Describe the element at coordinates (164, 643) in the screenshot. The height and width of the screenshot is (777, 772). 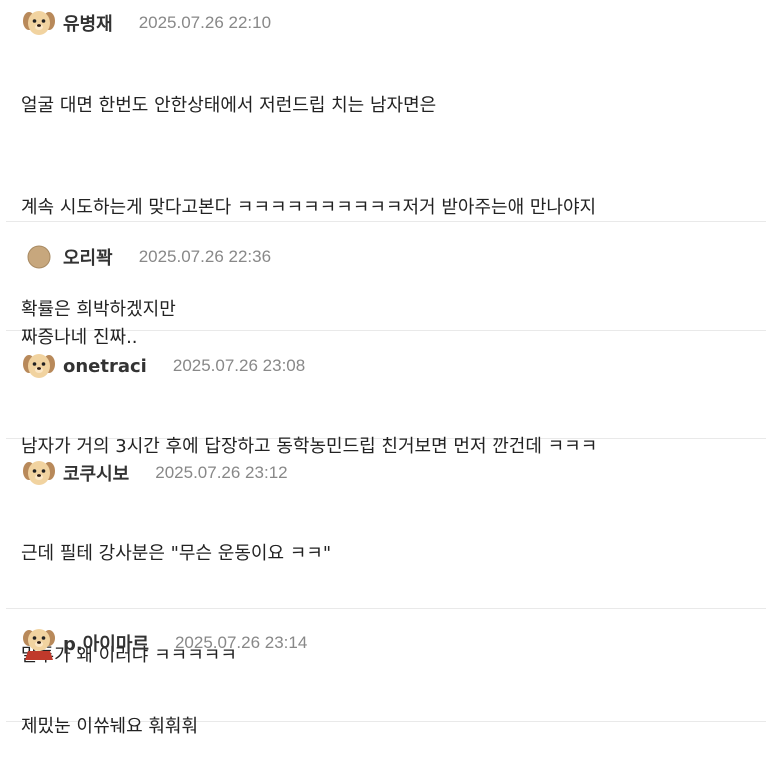
I see `comment-header: p.아이마르 2025.07.26 23:14` at that location.